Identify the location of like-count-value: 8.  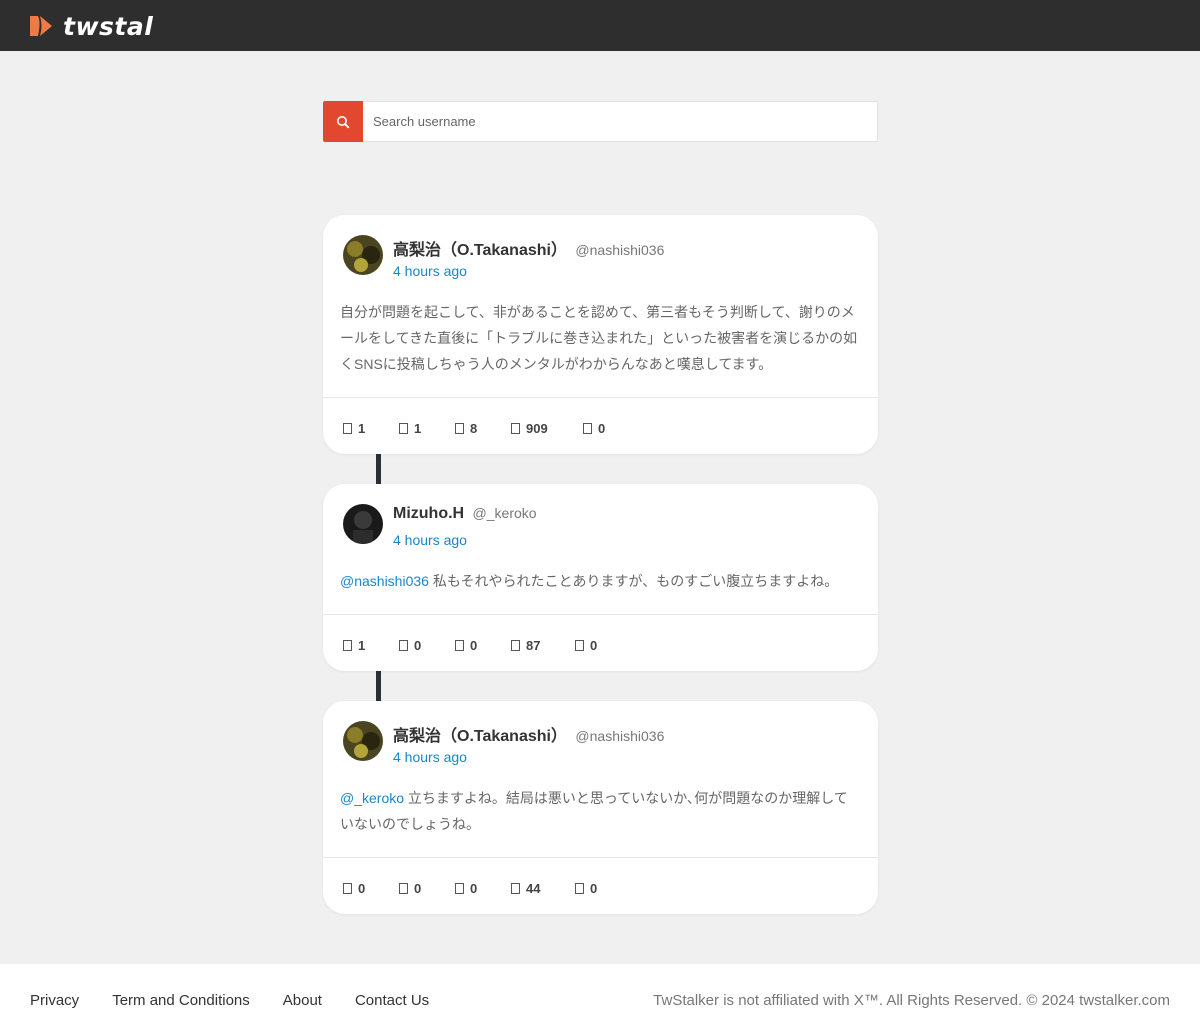
(474, 428).